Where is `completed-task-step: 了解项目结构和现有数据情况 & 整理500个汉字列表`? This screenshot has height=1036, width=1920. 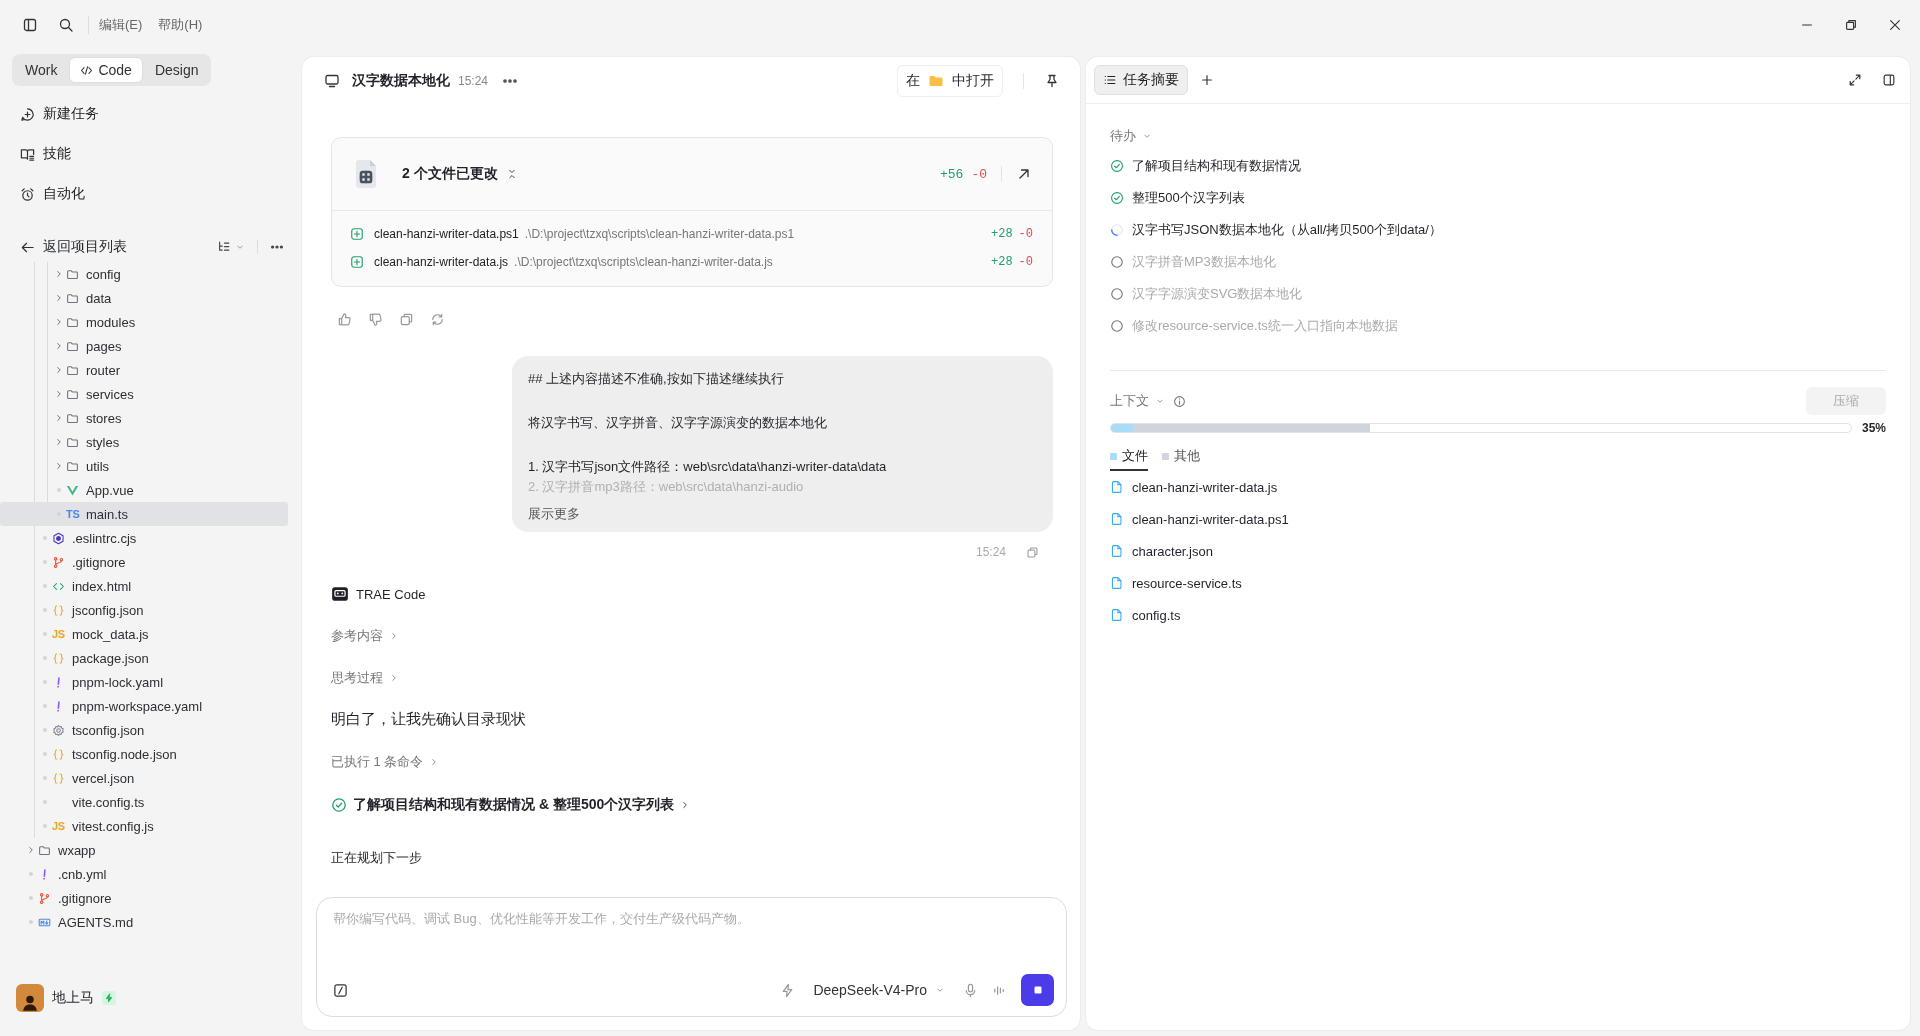 completed-task-step: 了解项目结构和现有数据情况 & 整理500个汉字列表 is located at coordinates (511, 805).